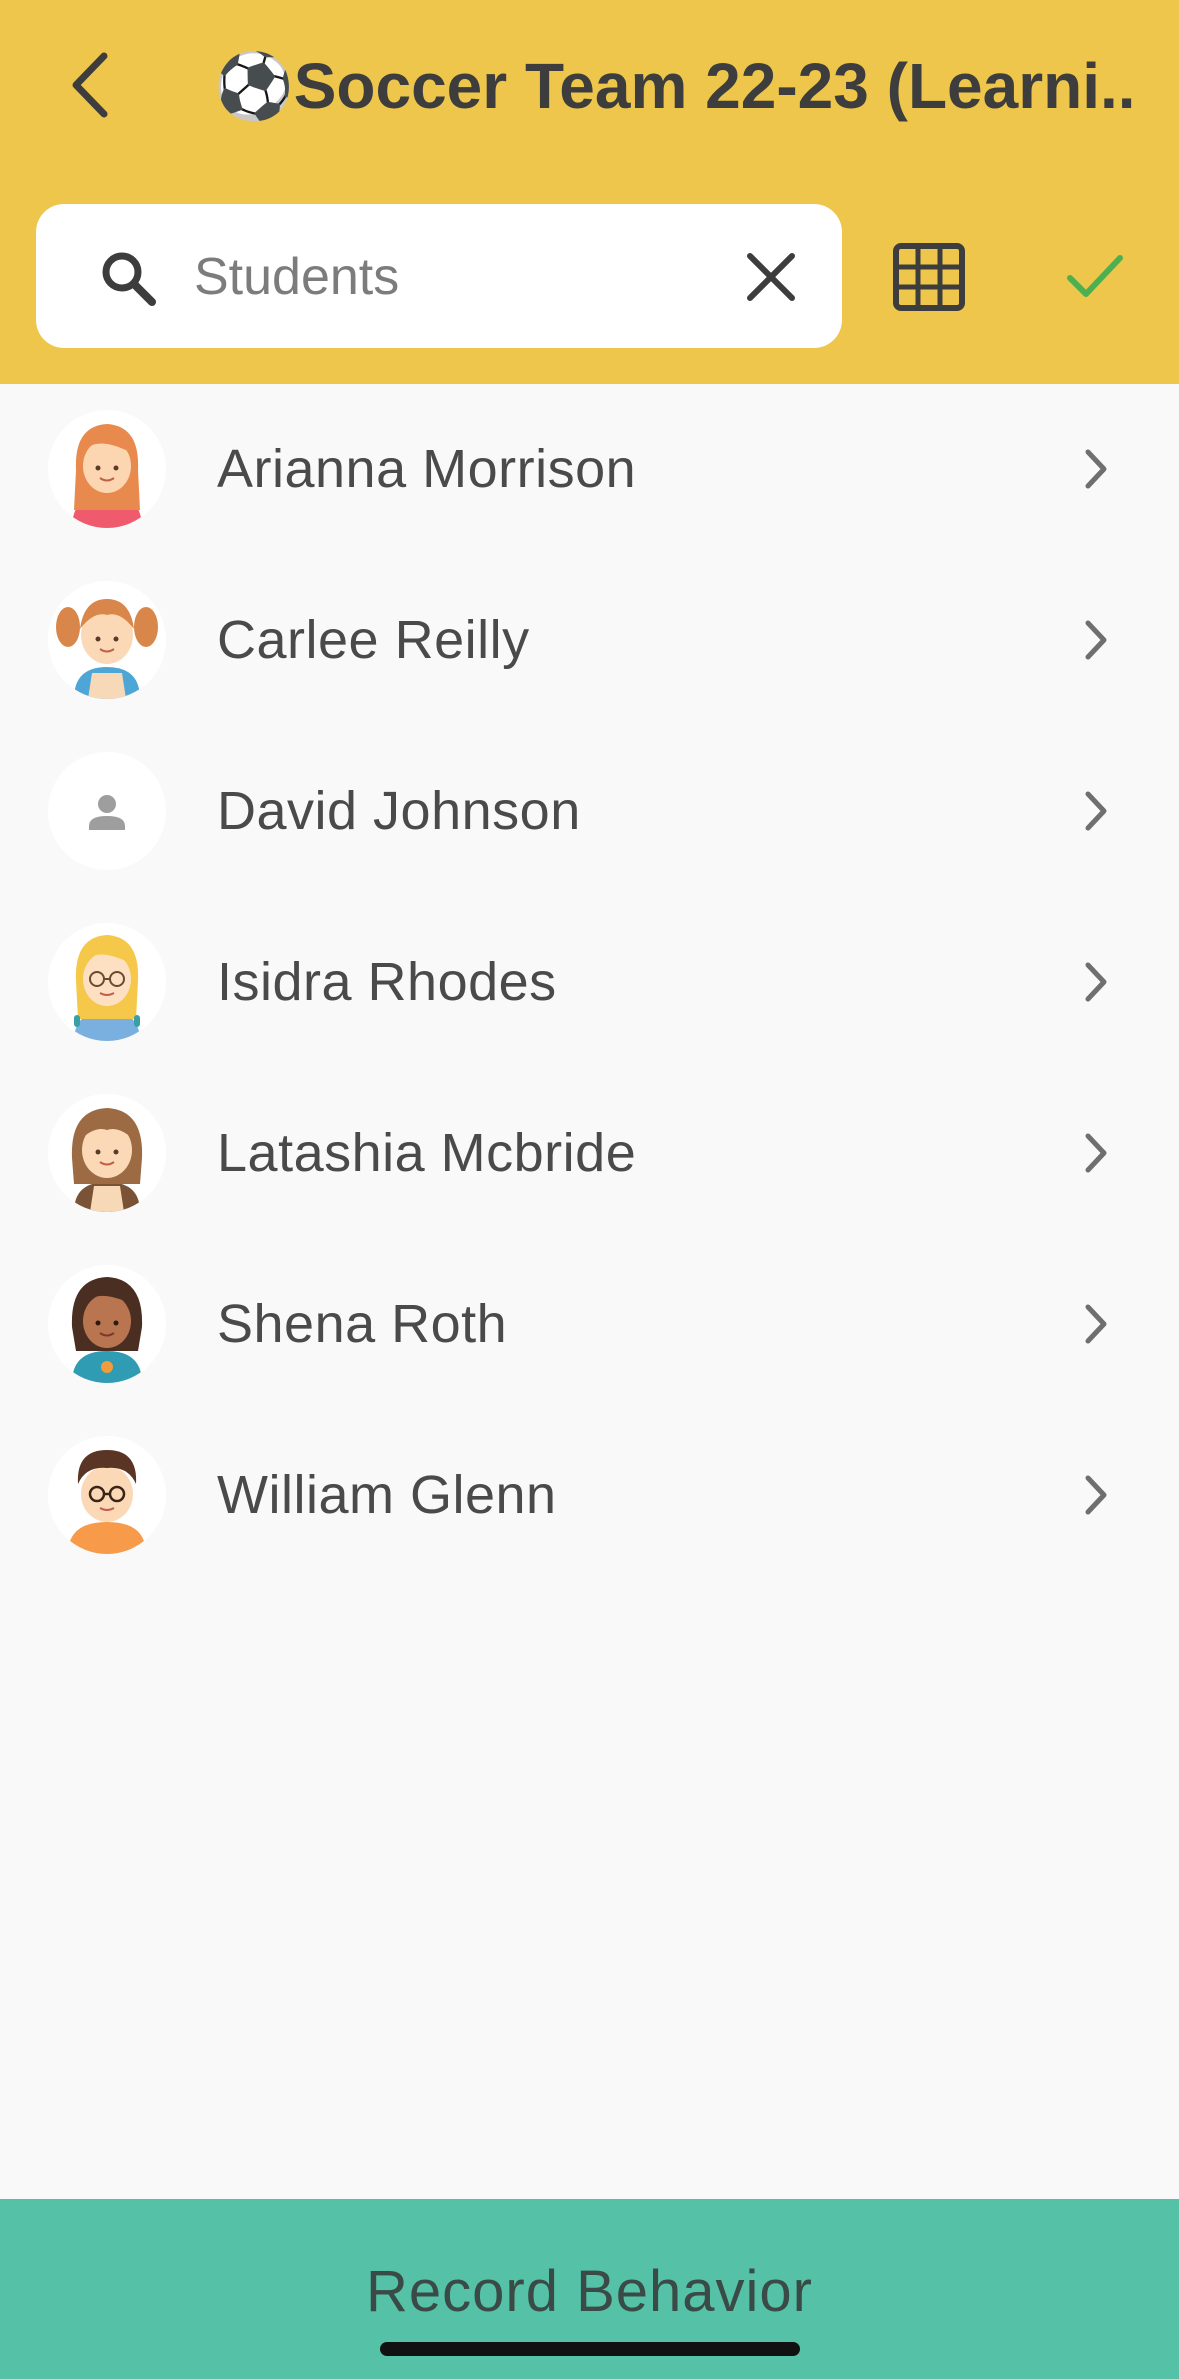  I want to click on student-row: William Glenn, so click(589, 1495).